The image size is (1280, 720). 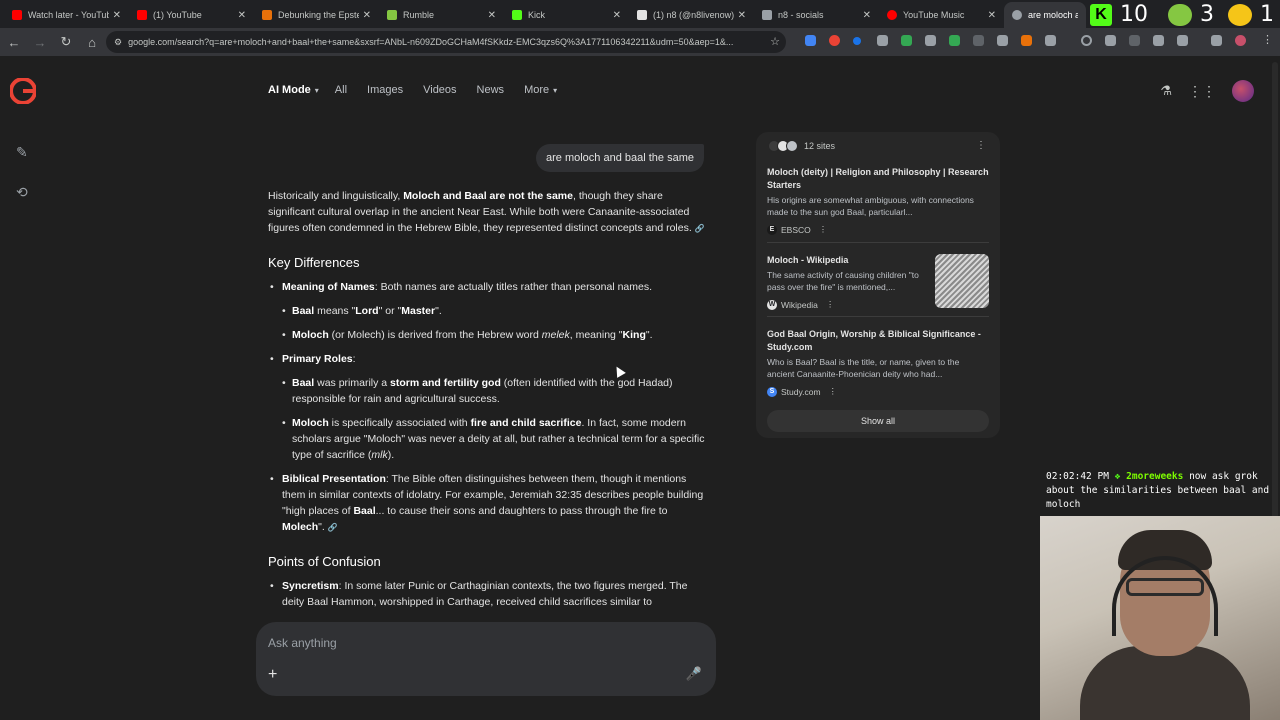 I want to click on labs-flask-icon: ⚗, so click(x=1166, y=91).